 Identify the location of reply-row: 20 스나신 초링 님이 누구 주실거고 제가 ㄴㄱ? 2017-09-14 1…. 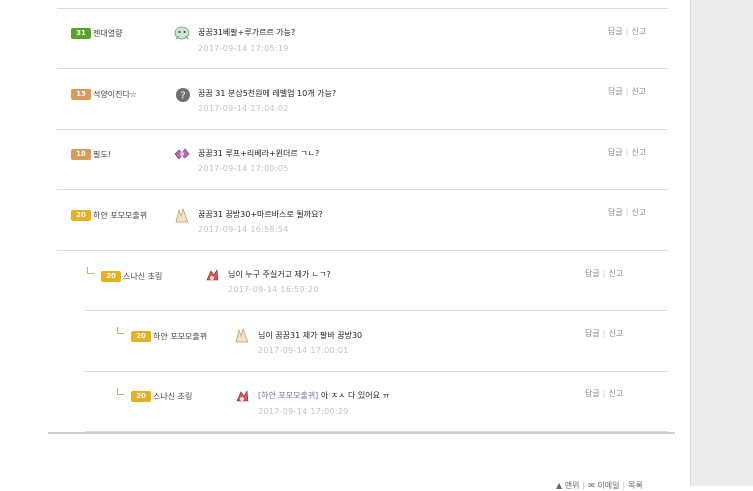
(376, 281).